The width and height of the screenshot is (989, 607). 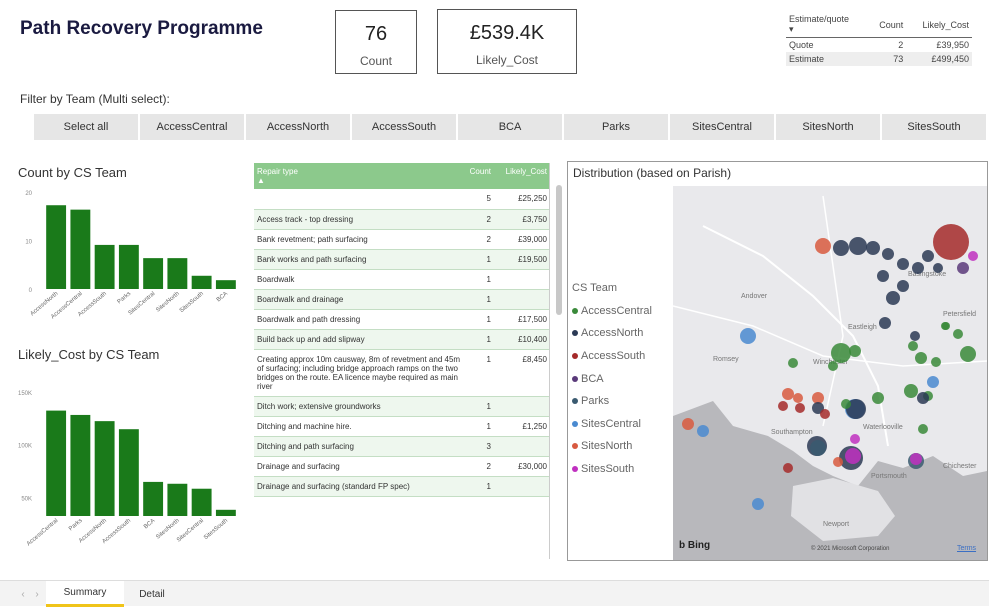 What do you see at coordinates (612, 333) in the screenshot?
I see `legend-item: AccessNorth` at bounding box center [612, 333].